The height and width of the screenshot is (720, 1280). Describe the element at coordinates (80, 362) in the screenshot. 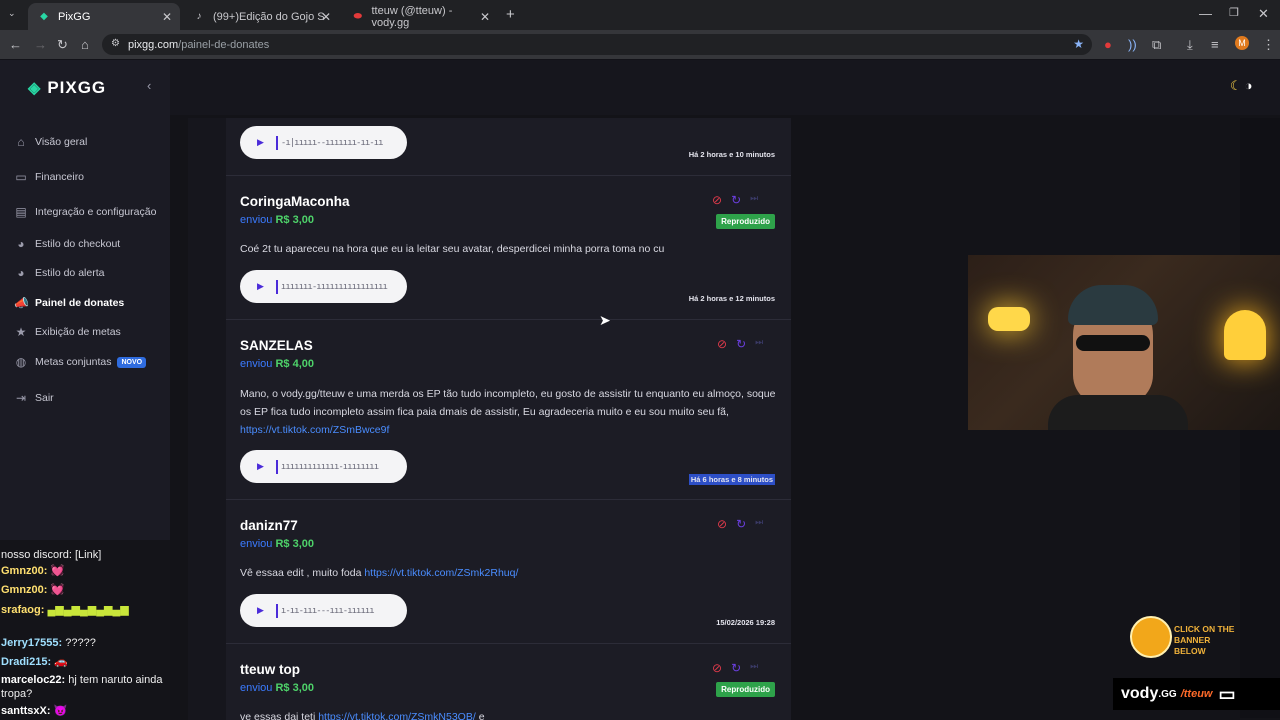

I see `sidebar-item-metas-conjuntas: ◍ Metas conjuntas NOVO` at that location.